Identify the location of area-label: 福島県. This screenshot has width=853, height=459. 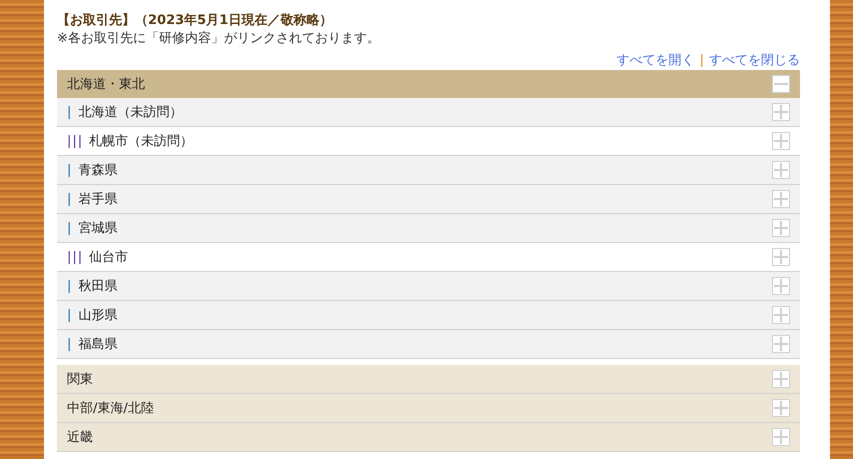
(98, 344).